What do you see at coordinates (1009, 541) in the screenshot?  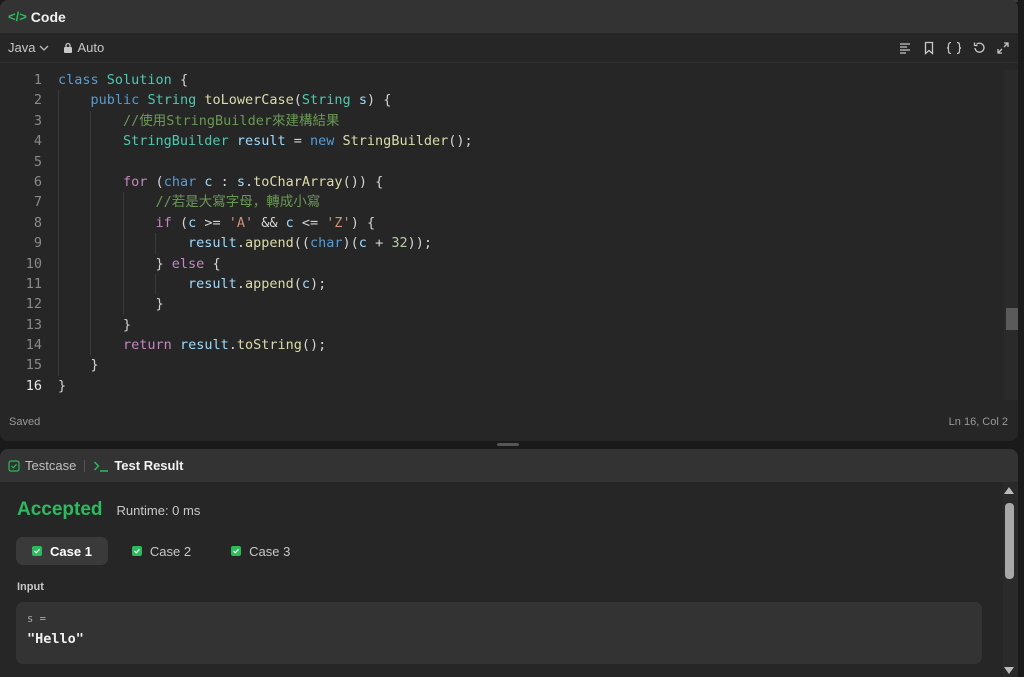 I see `result-scroll-thumb` at bounding box center [1009, 541].